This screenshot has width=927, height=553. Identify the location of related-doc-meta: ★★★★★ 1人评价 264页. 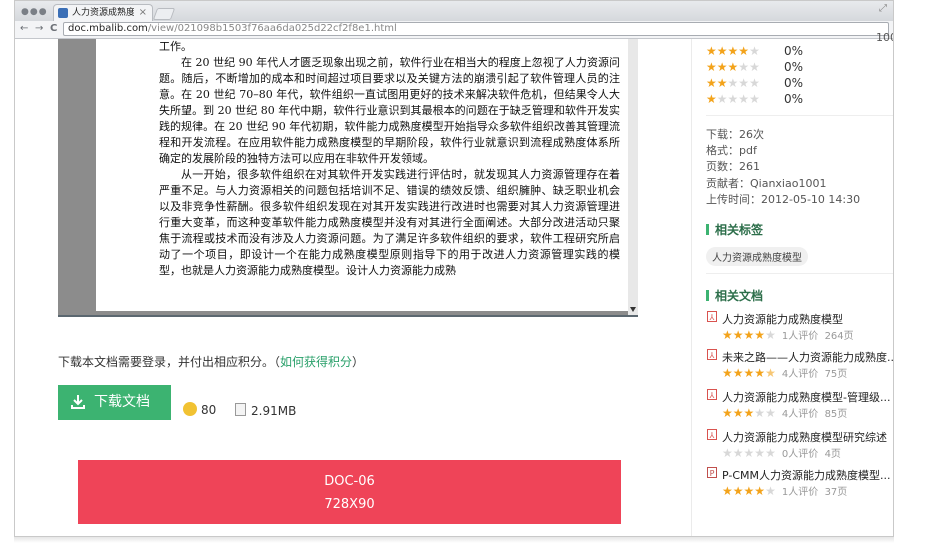
(788, 334).